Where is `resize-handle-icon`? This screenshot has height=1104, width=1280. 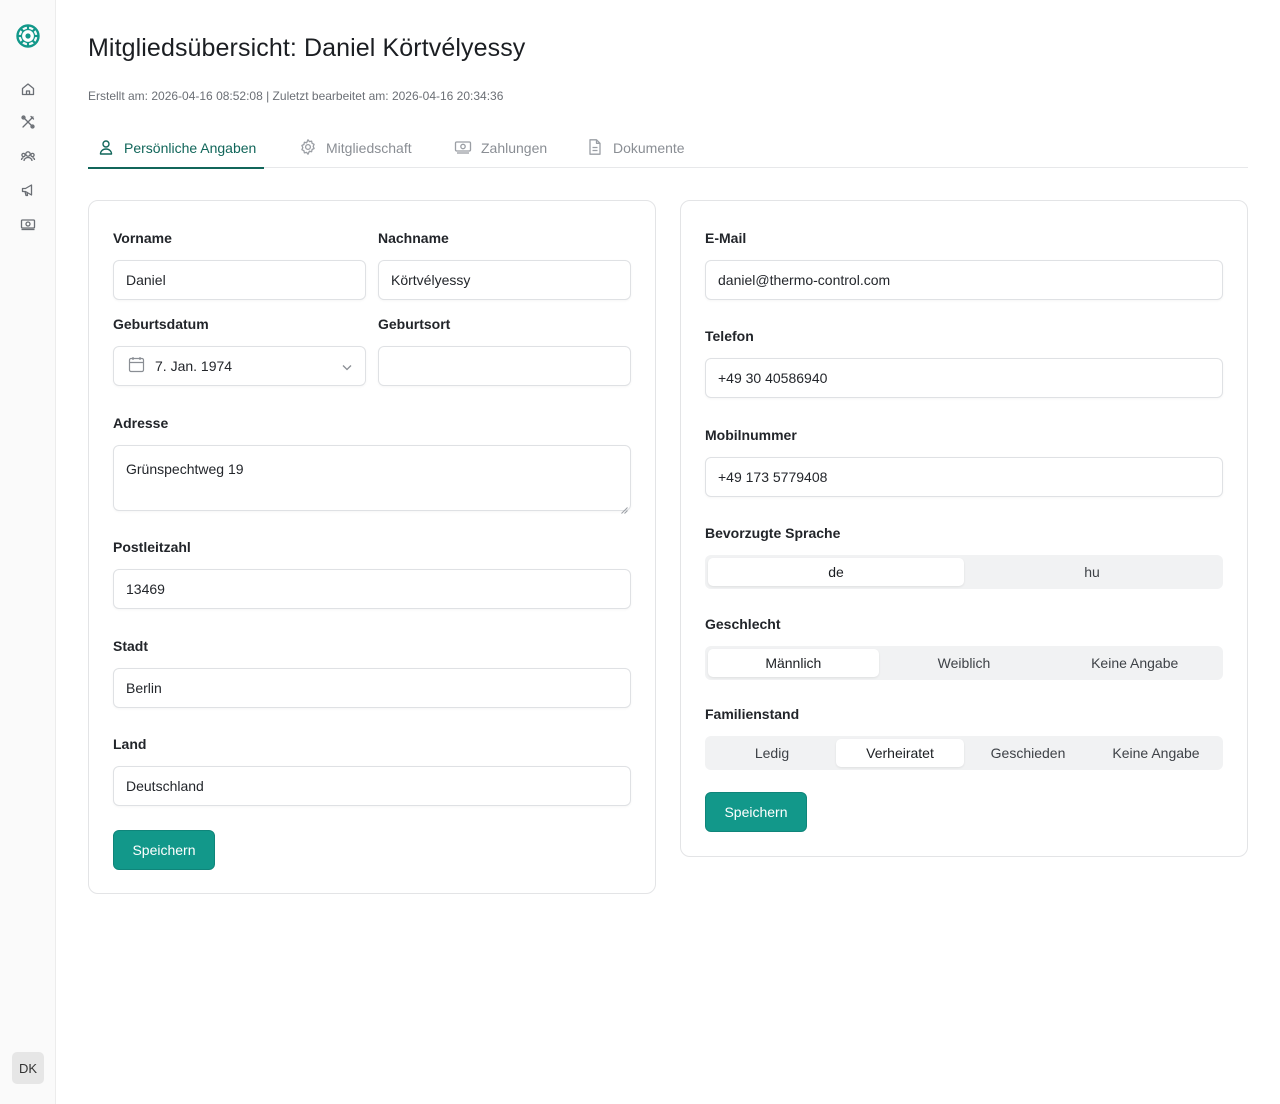 resize-handle-icon is located at coordinates (624, 507).